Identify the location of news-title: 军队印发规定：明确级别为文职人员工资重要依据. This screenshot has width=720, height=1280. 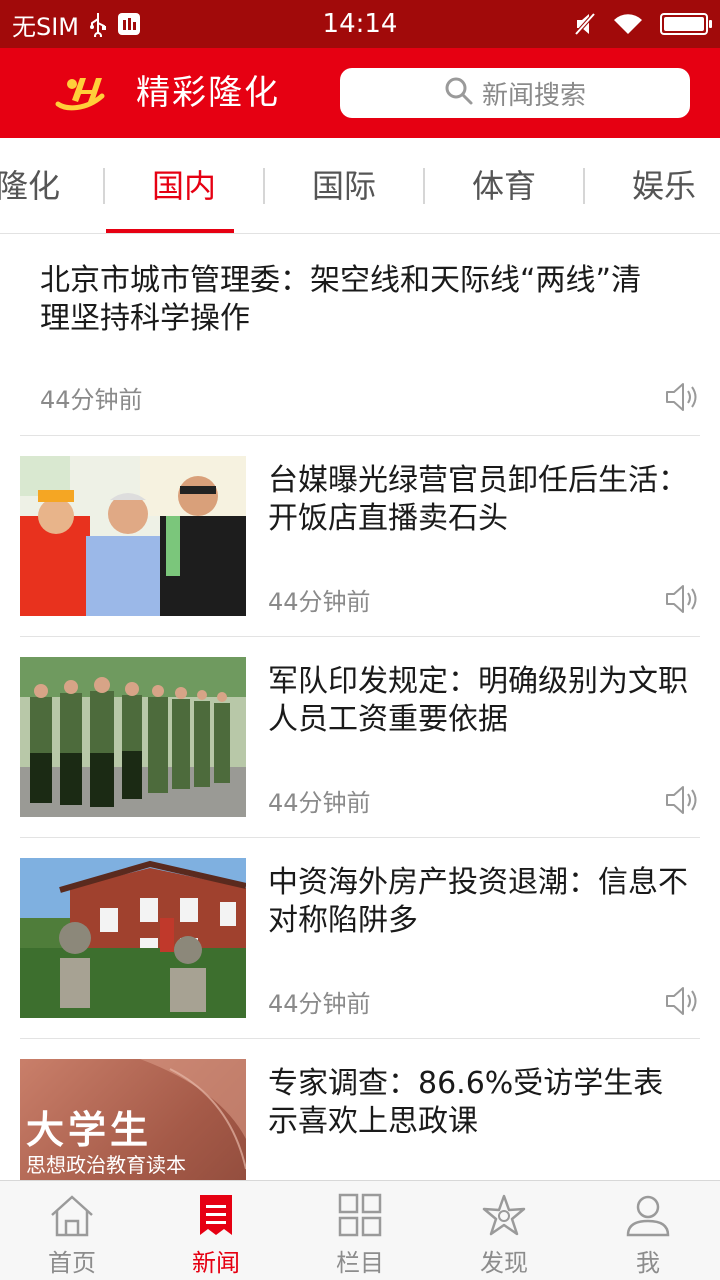
(478, 700).